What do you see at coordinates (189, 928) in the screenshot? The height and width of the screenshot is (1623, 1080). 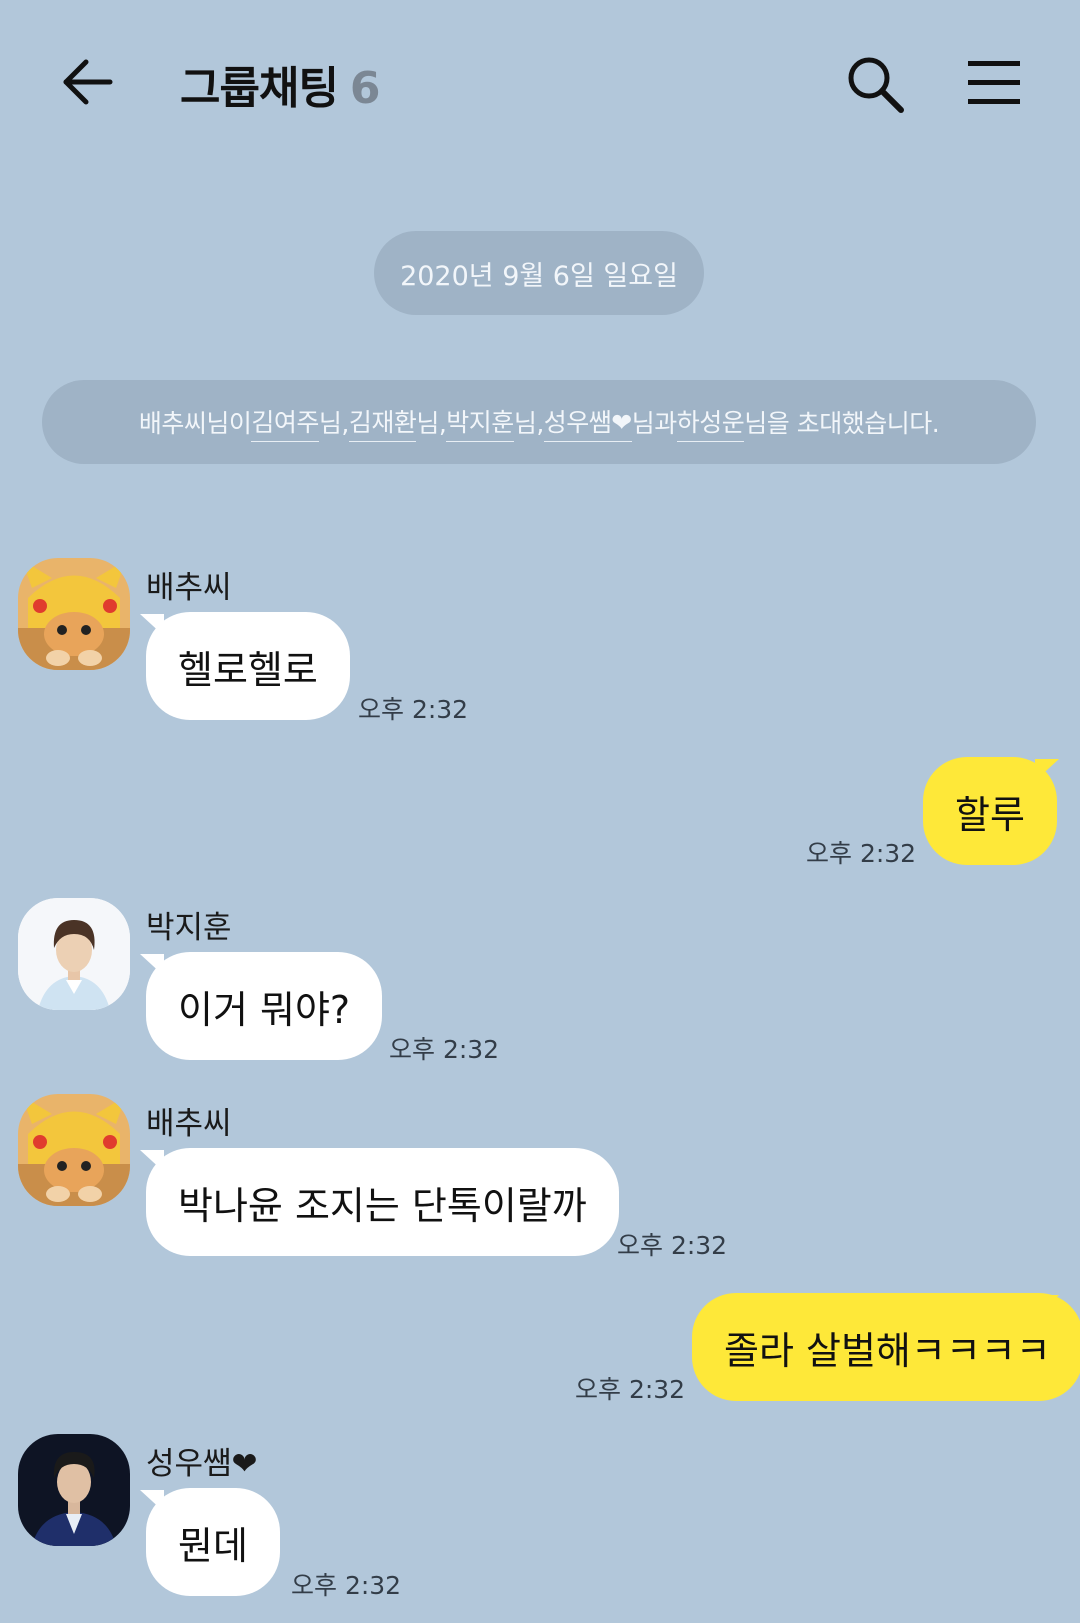 I see `sender-name: 박지훈` at bounding box center [189, 928].